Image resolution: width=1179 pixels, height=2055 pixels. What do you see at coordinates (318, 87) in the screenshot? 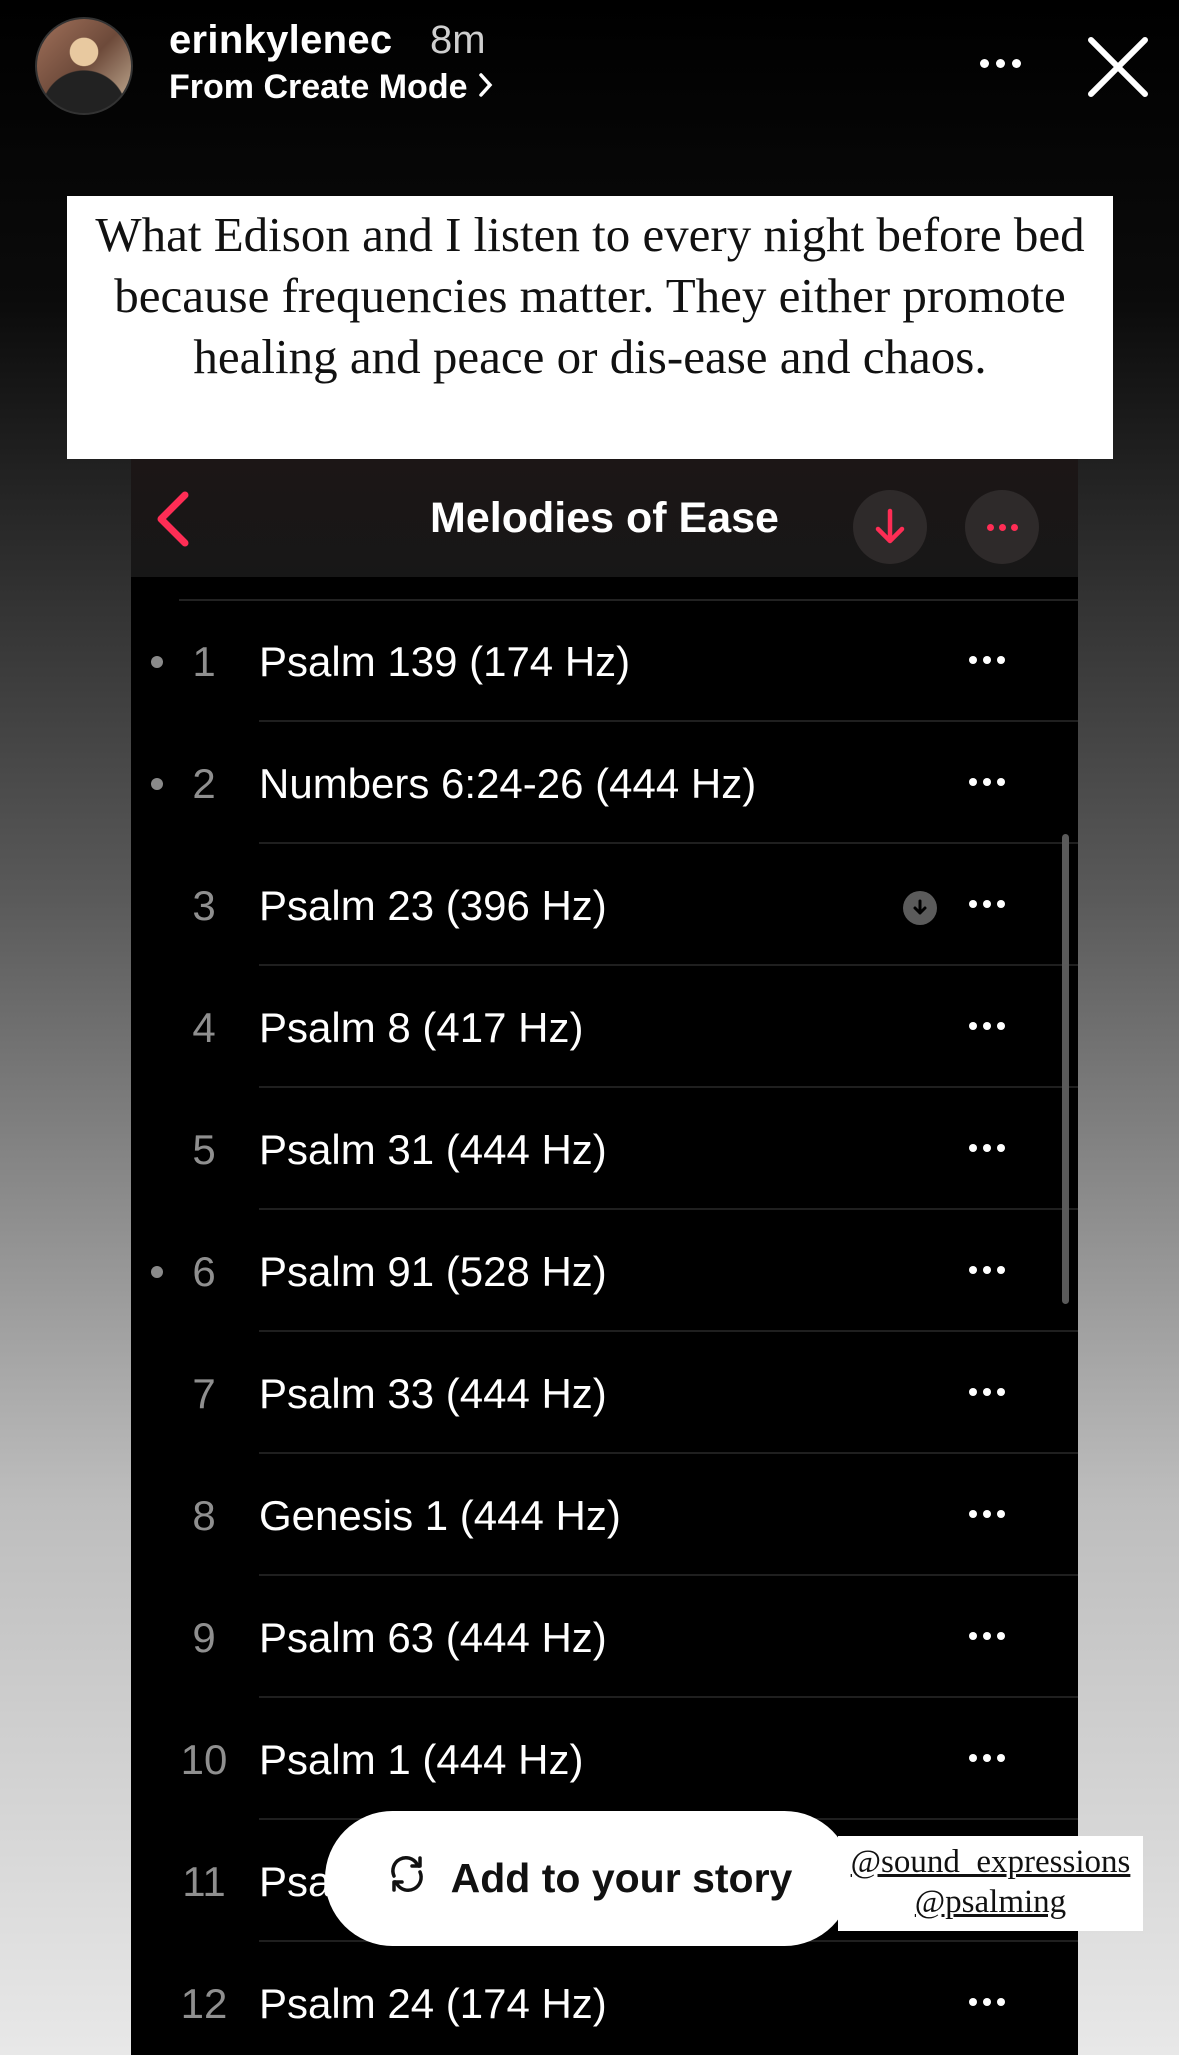
I see `story-source-label: From Create Mode` at bounding box center [318, 87].